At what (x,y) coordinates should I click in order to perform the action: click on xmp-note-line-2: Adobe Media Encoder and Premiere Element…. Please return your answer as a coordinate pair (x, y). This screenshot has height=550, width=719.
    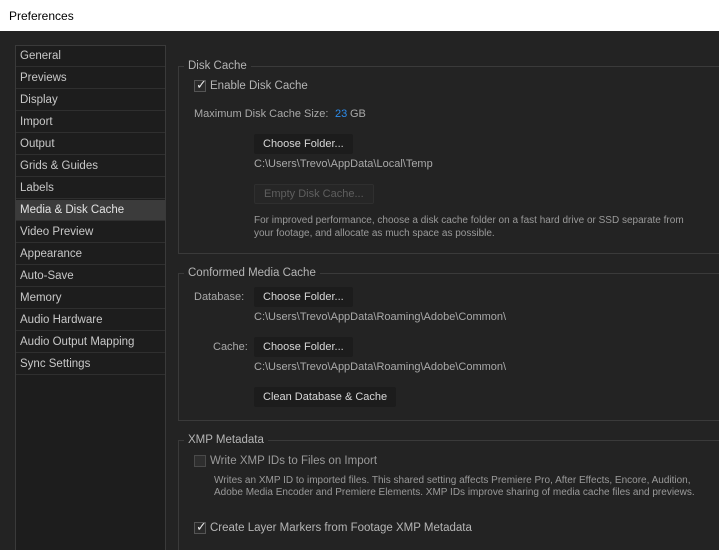
    Looking at the image, I should click on (454, 492).